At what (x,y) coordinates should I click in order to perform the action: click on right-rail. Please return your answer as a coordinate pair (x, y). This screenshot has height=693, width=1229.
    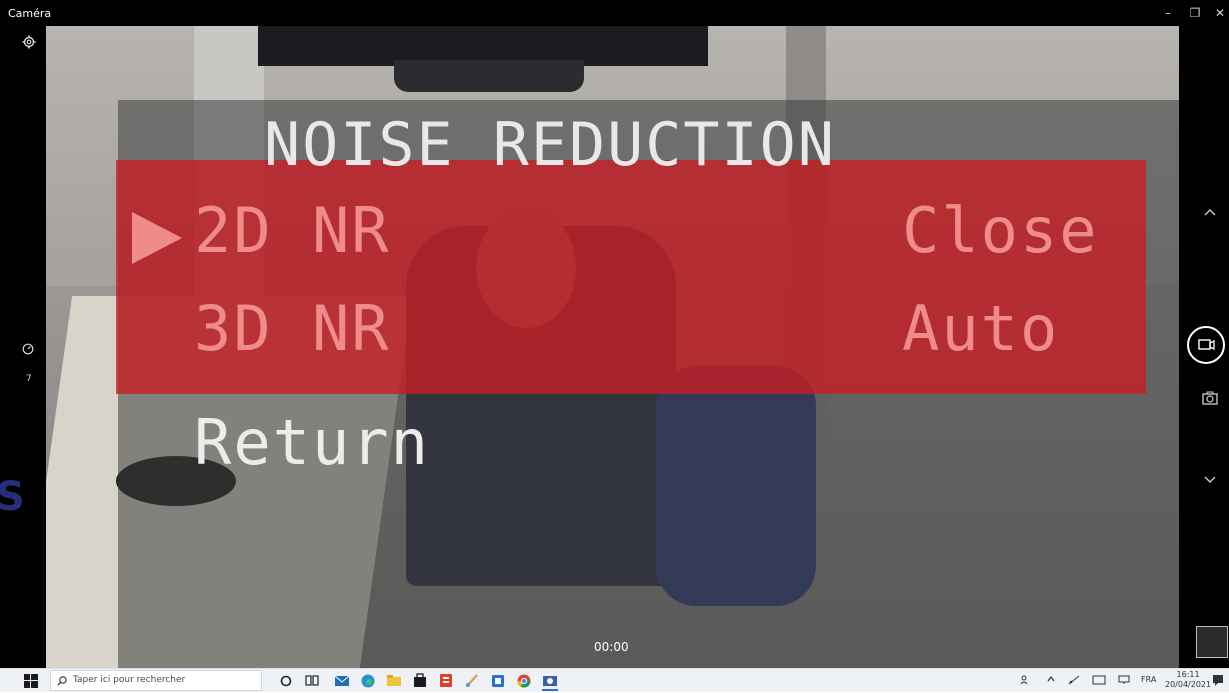
    Looking at the image, I should click on (1204, 347).